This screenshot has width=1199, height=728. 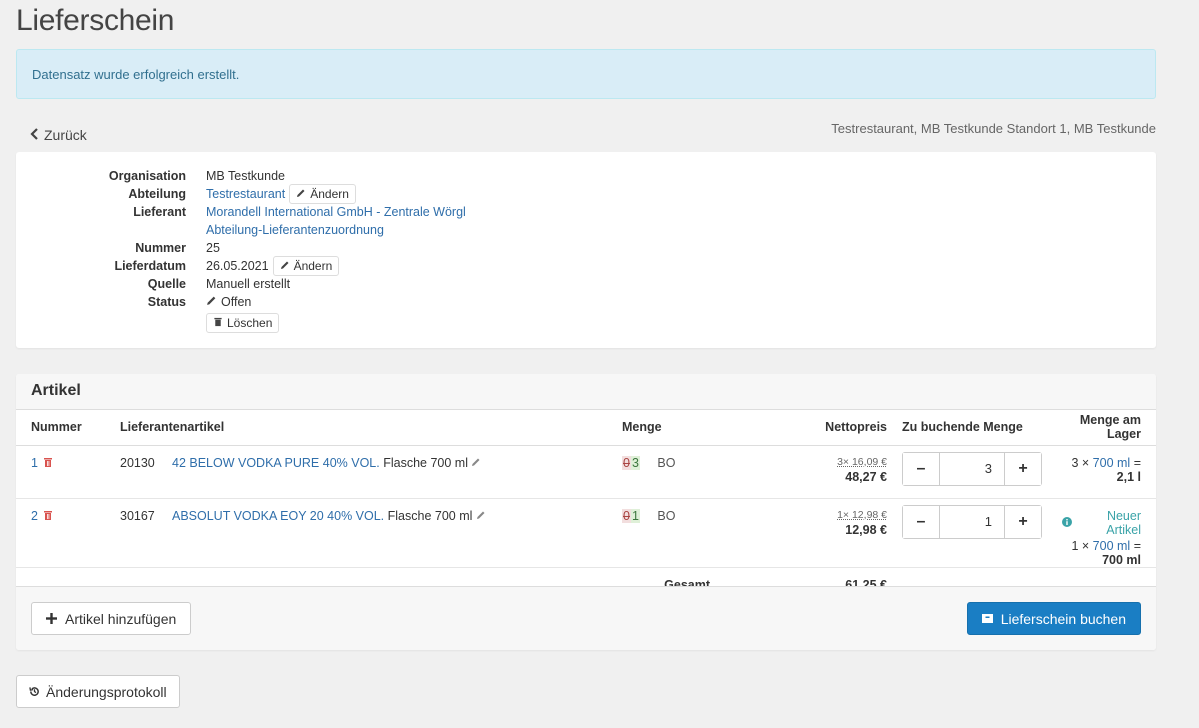 I want to click on assignment-link: Abteilung-Lieferantenzuordnung, so click(x=295, y=230).